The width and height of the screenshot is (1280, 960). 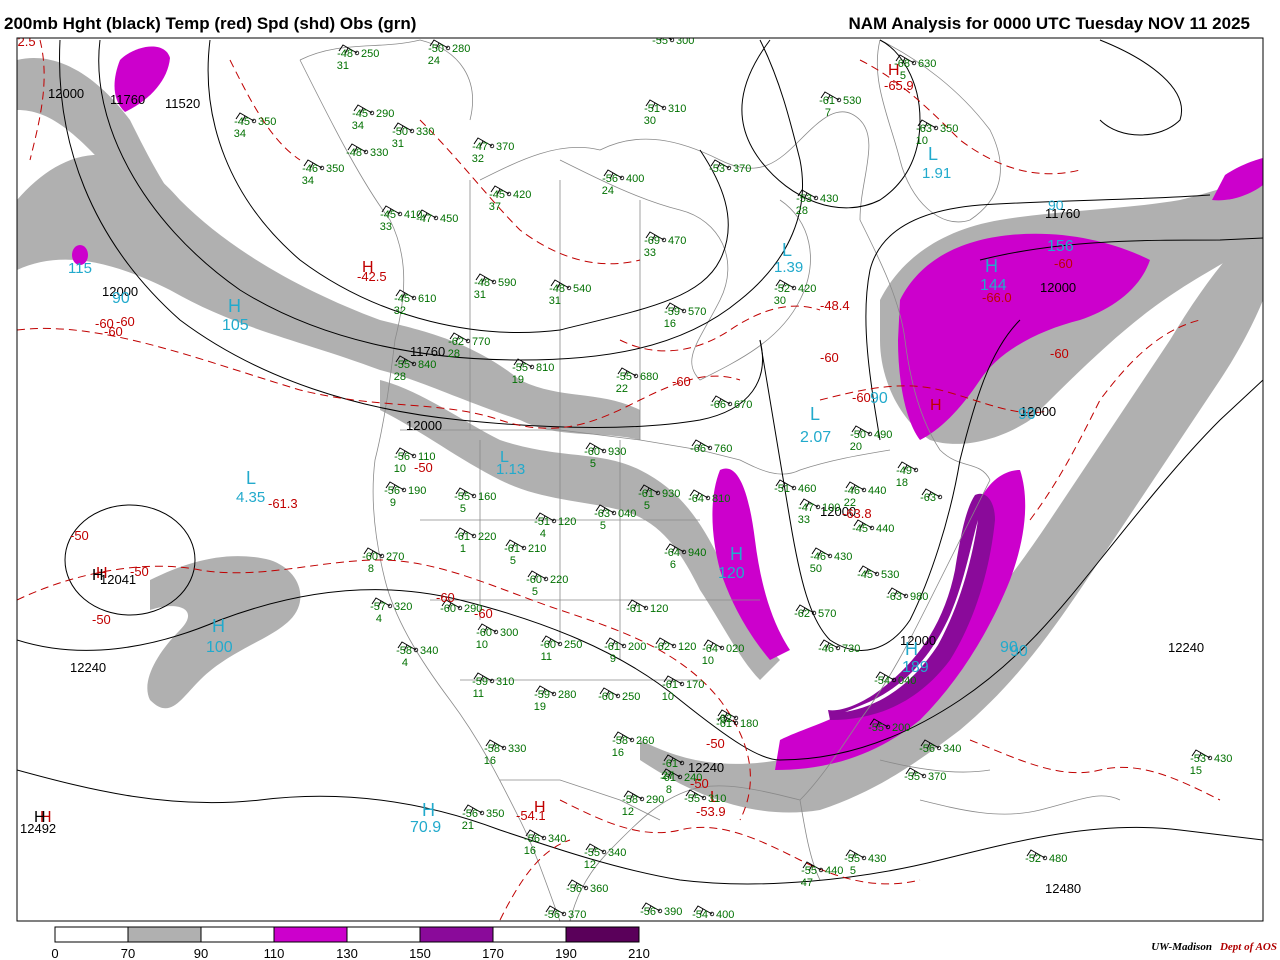 I want to click on obs-temp: -53, so click(x=717, y=169).